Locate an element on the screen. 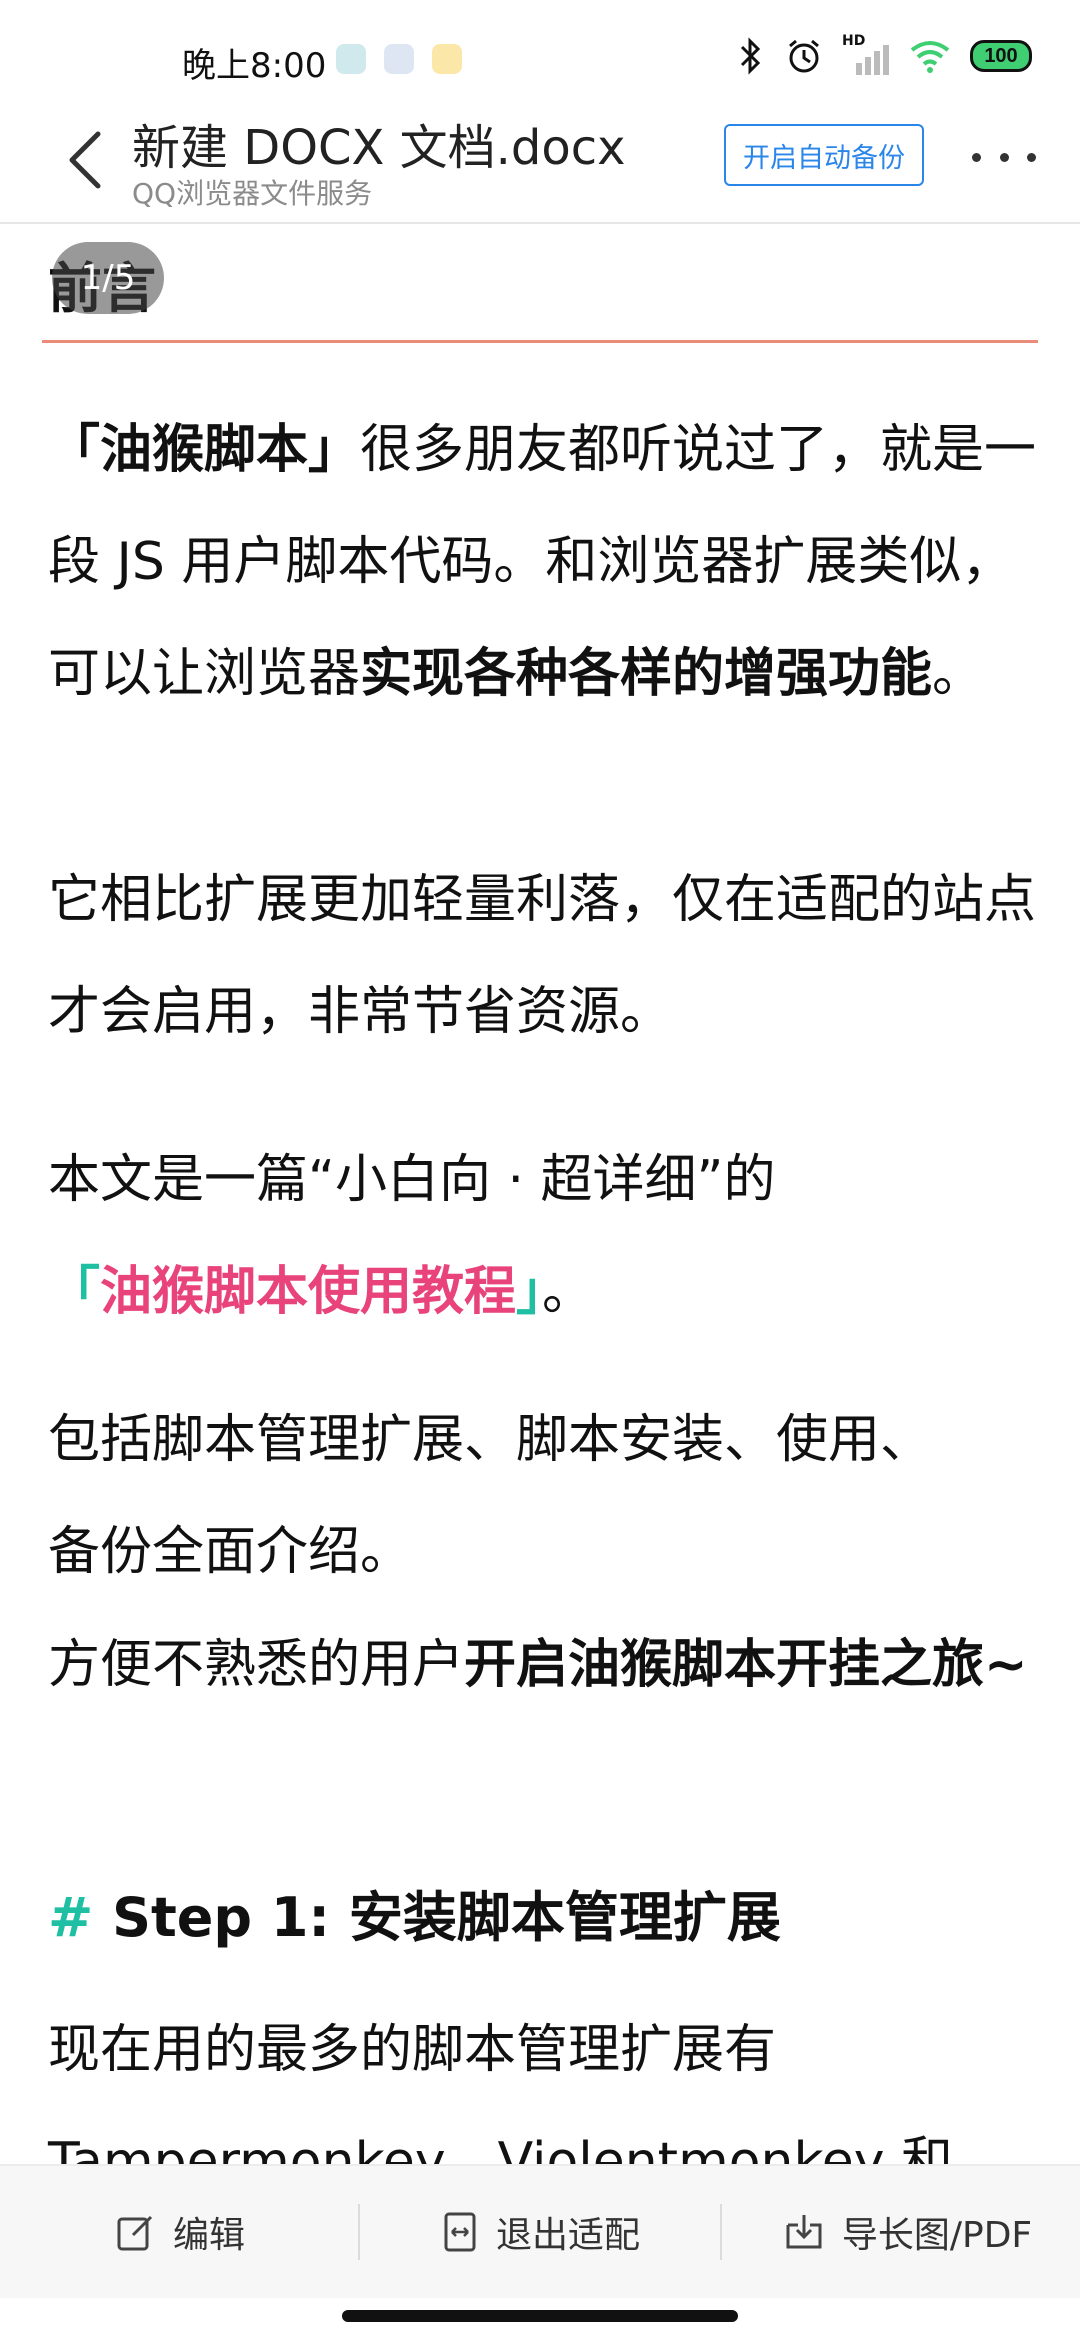 This screenshot has width=1080, height=2340. paragraph-audience: 方便不熟悉的用户开启油猴脚本开挂之旅~ is located at coordinates (538, 1665).